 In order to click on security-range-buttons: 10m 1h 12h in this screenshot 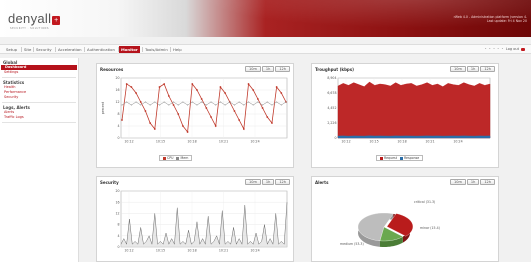, I will do `click(267, 182)`.